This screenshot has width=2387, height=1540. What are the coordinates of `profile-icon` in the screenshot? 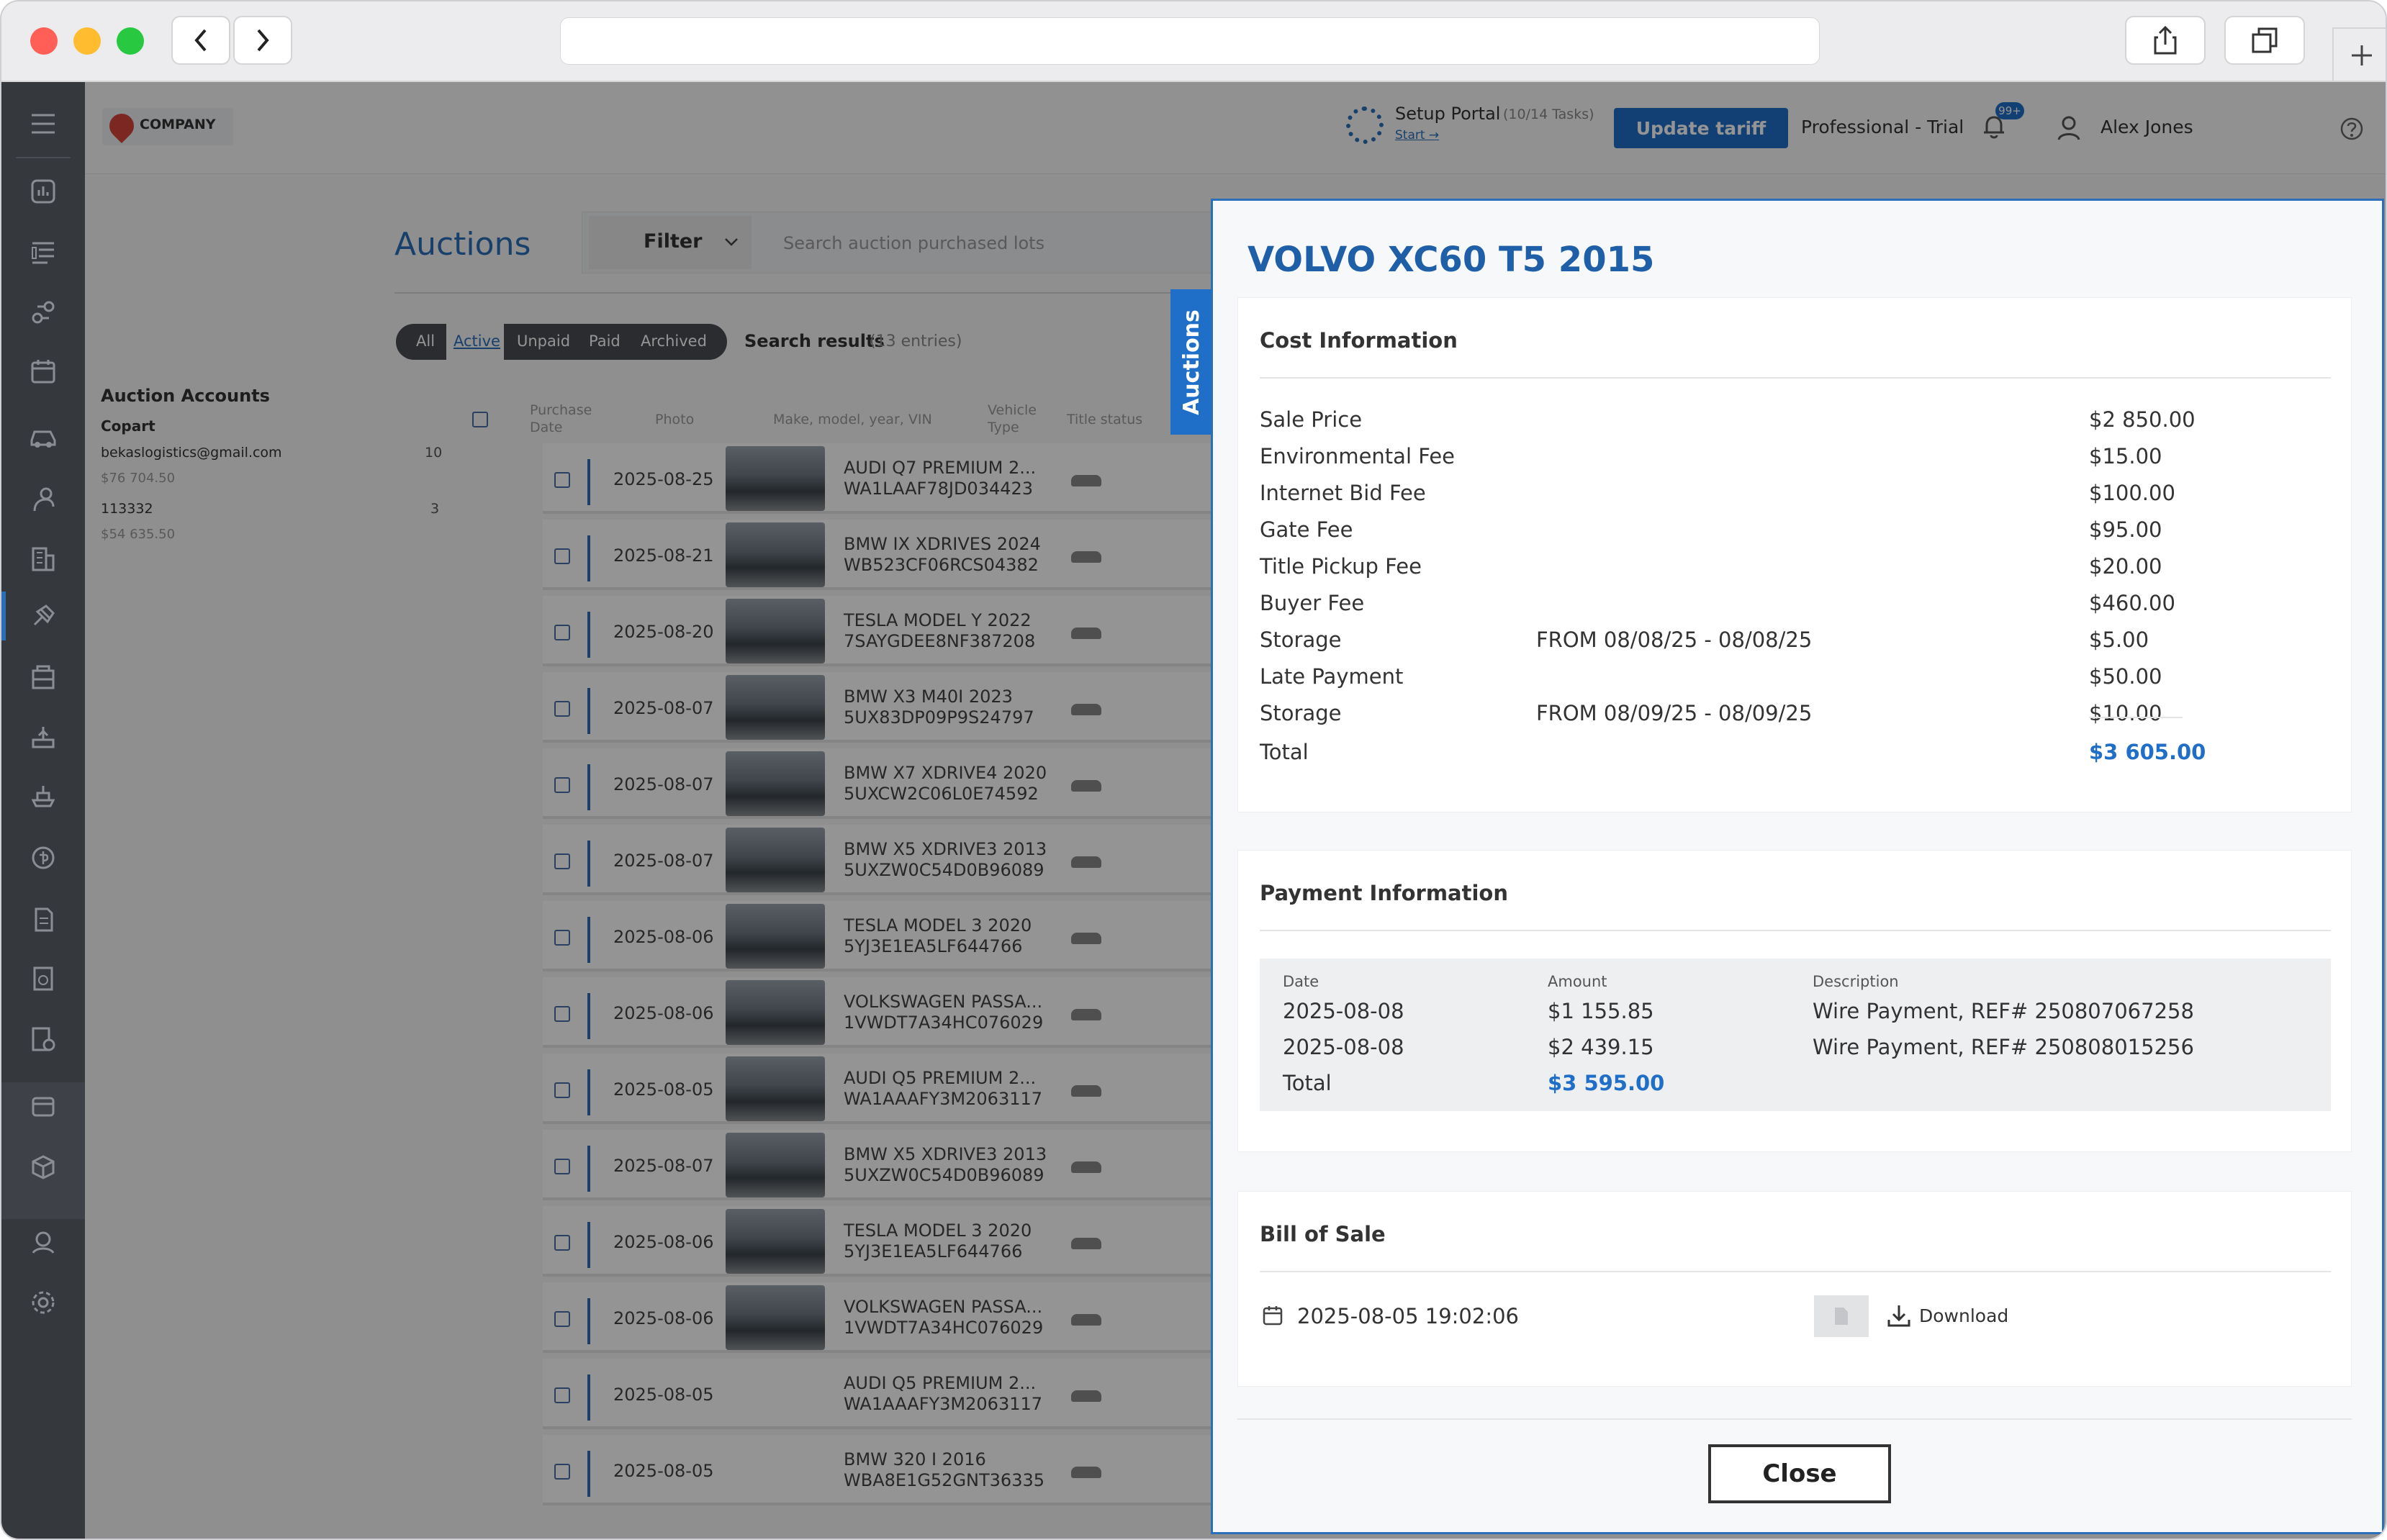 It's located at (43, 1242).